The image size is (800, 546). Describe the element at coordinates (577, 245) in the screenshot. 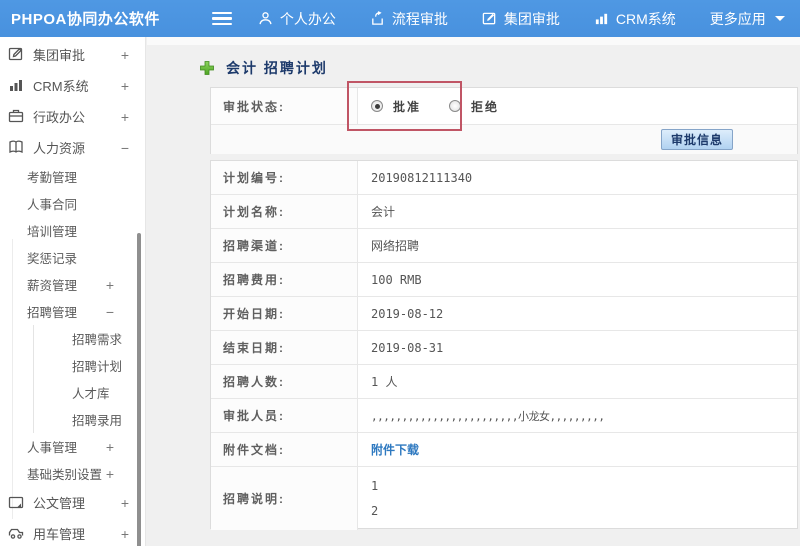

I see `field-value-cell: 网络招聘` at that location.